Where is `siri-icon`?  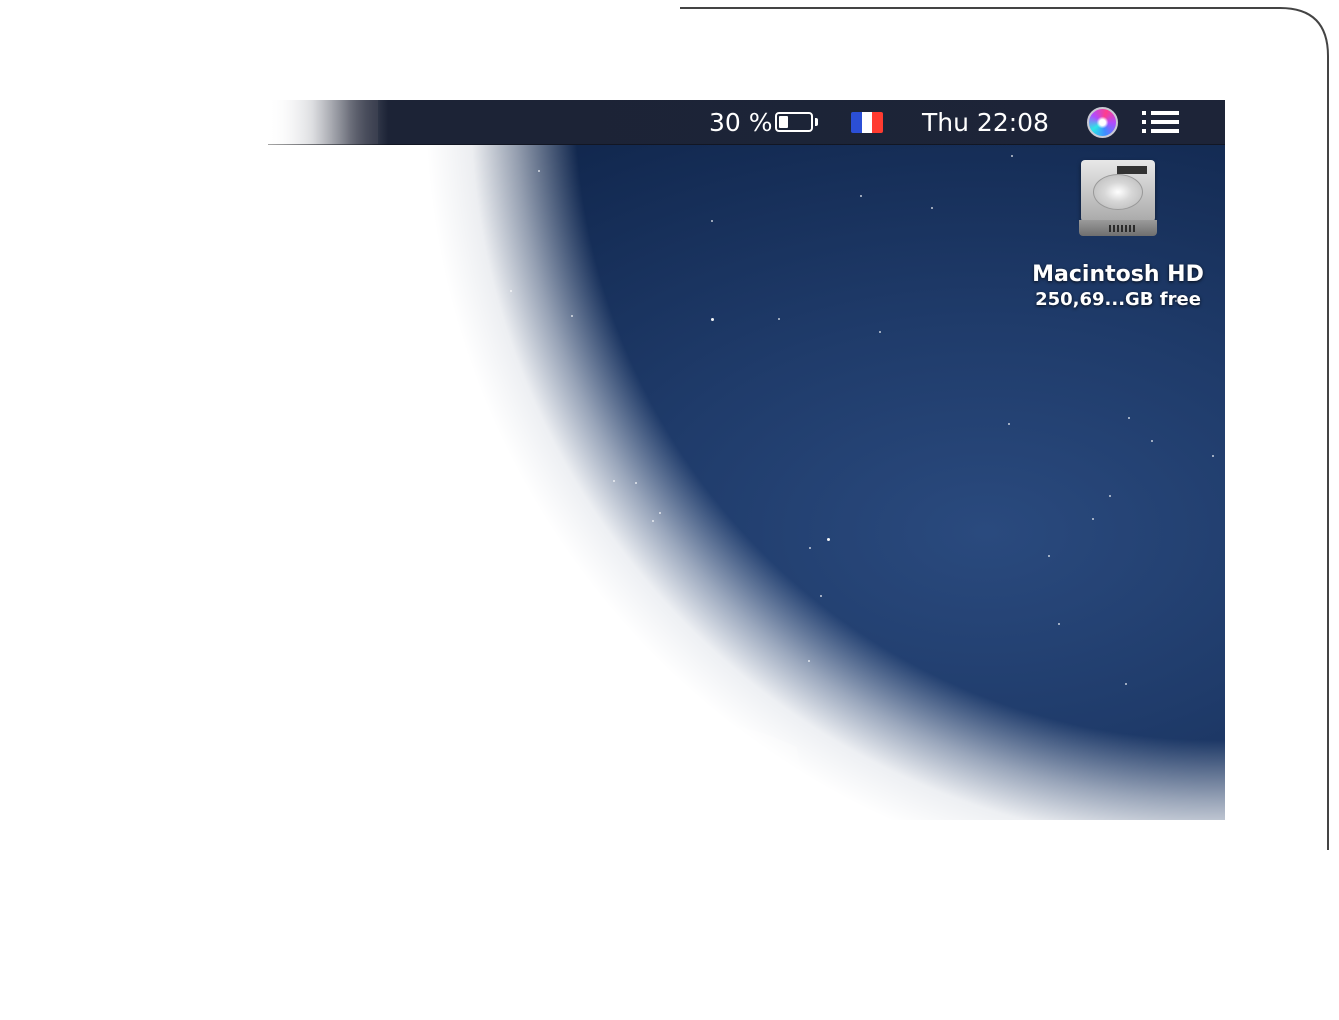 siri-icon is located at coordinates (1102, 122).